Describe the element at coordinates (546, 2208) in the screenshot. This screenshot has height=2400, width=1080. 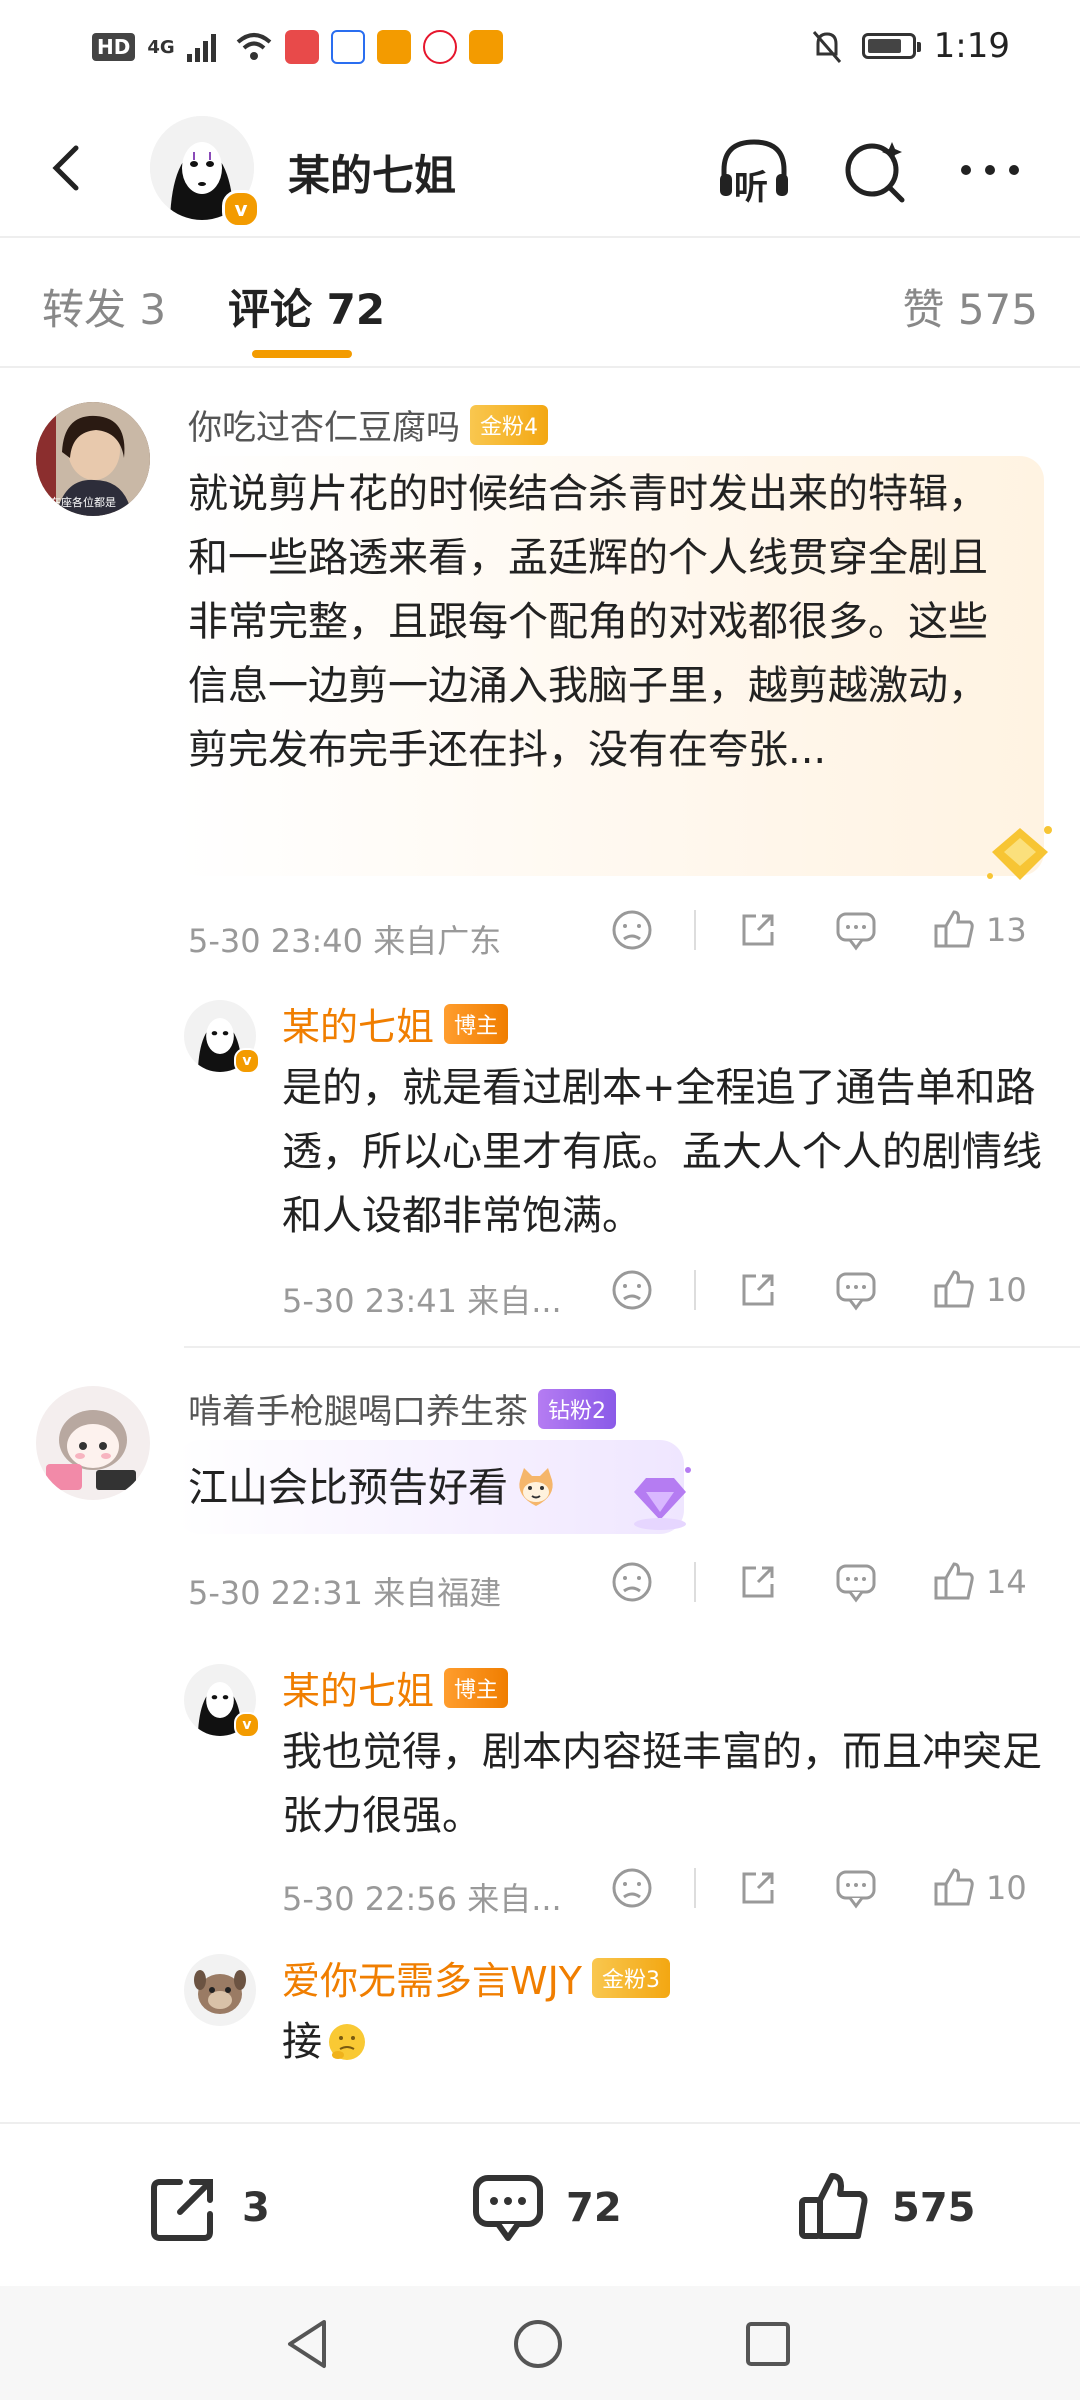
I see `comment-button: 72` at that location.